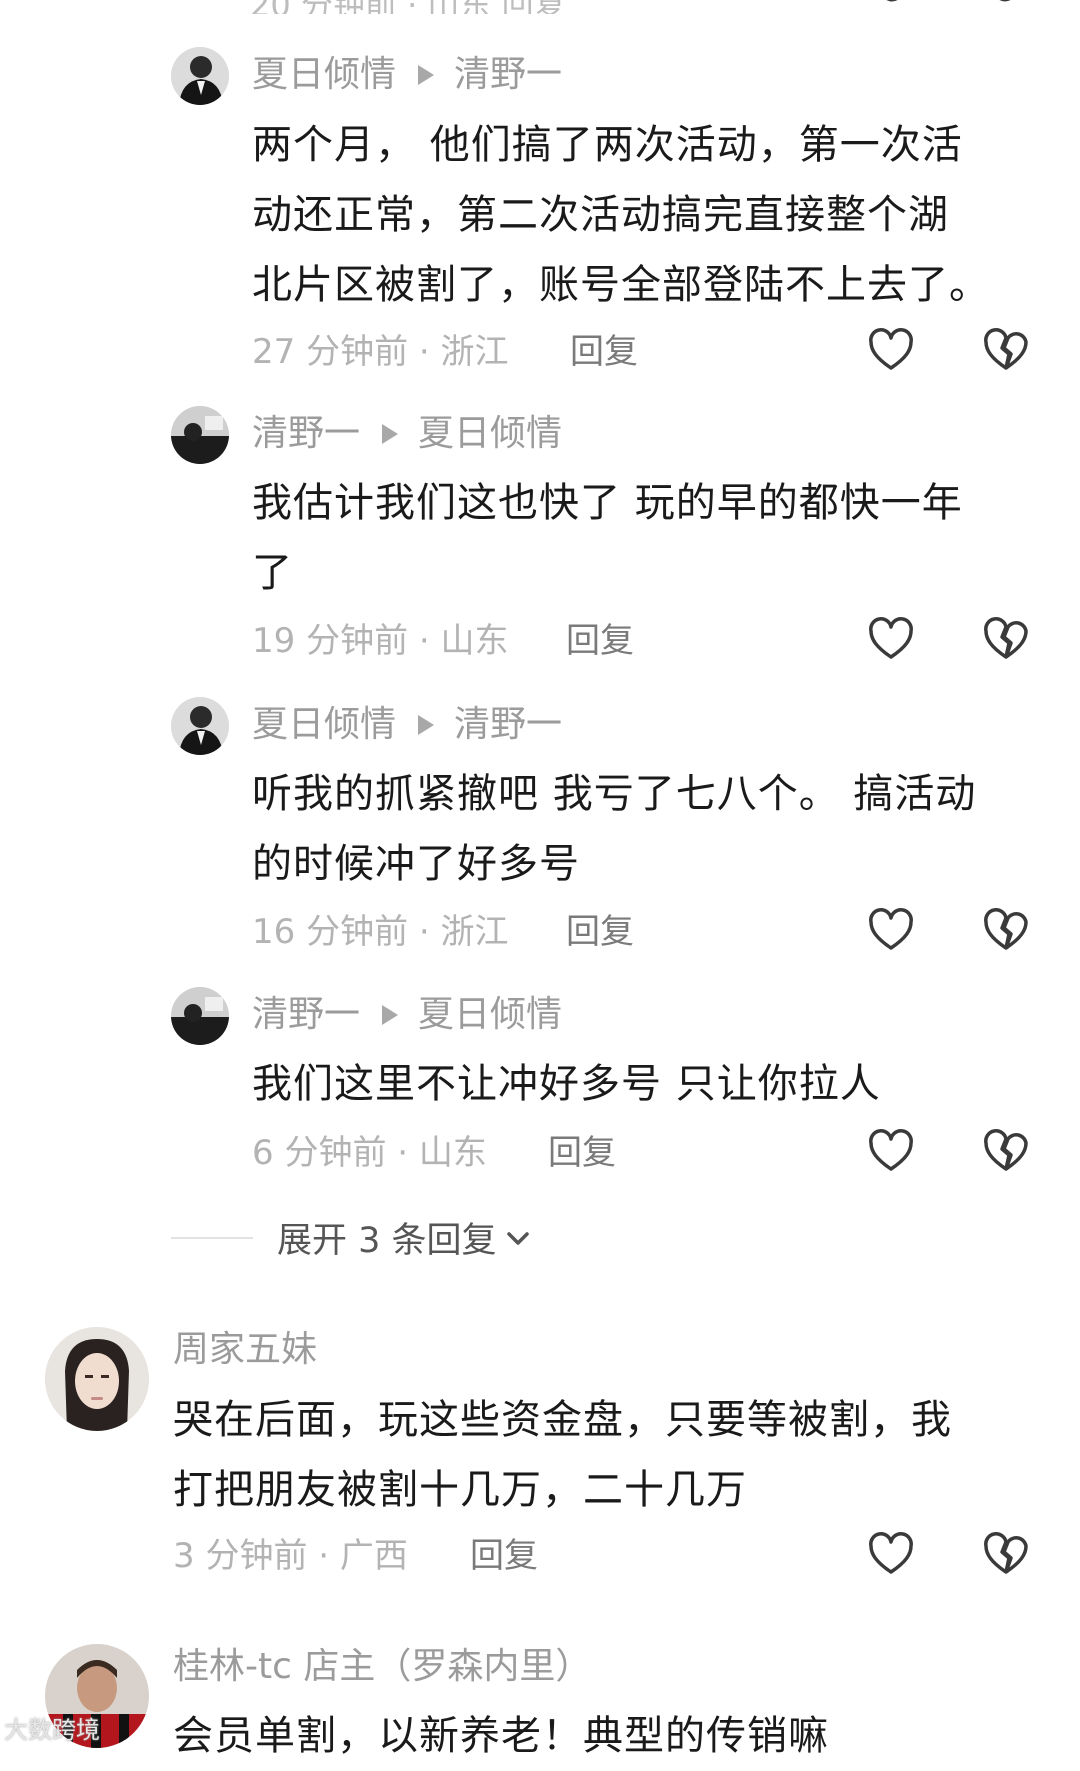  I want to click on comment-line: 动还正常，第二次活动搞完直接整个湖, so click(600, 215).